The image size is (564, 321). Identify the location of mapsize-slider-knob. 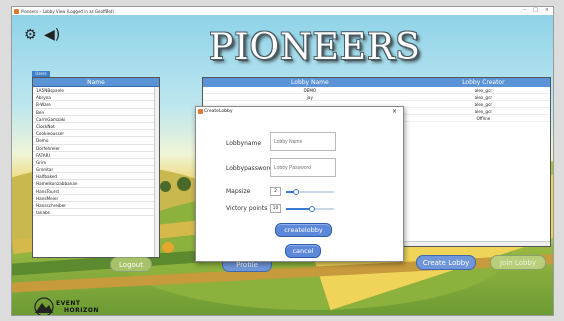
(295, 192).